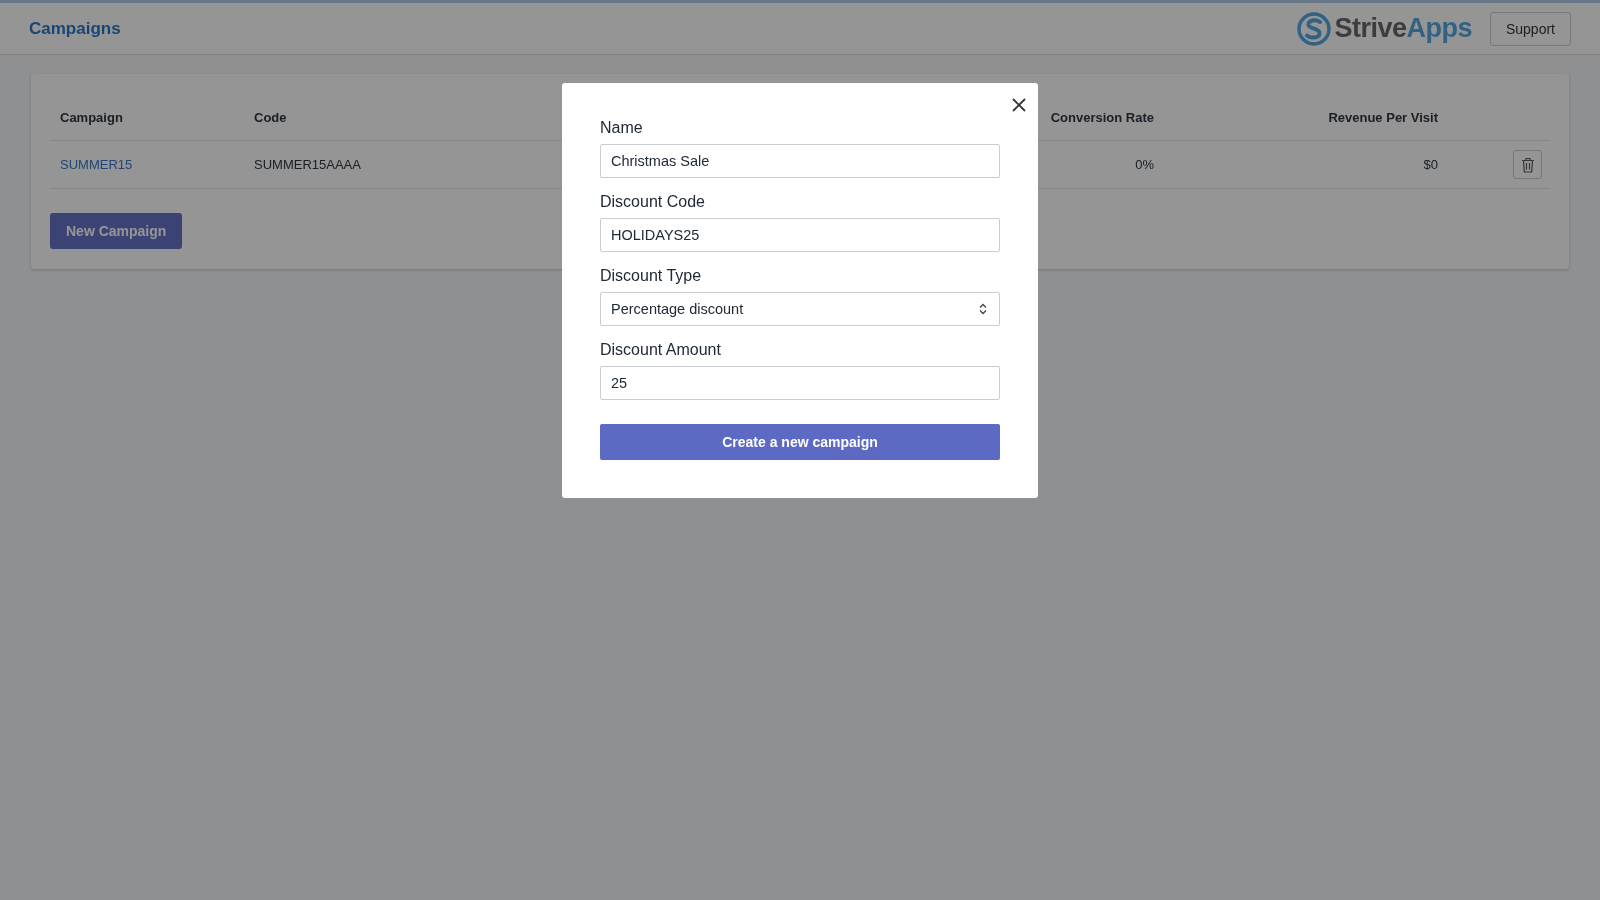  I want to click on input-field: HOLIDAYS25, so click(800, 235).